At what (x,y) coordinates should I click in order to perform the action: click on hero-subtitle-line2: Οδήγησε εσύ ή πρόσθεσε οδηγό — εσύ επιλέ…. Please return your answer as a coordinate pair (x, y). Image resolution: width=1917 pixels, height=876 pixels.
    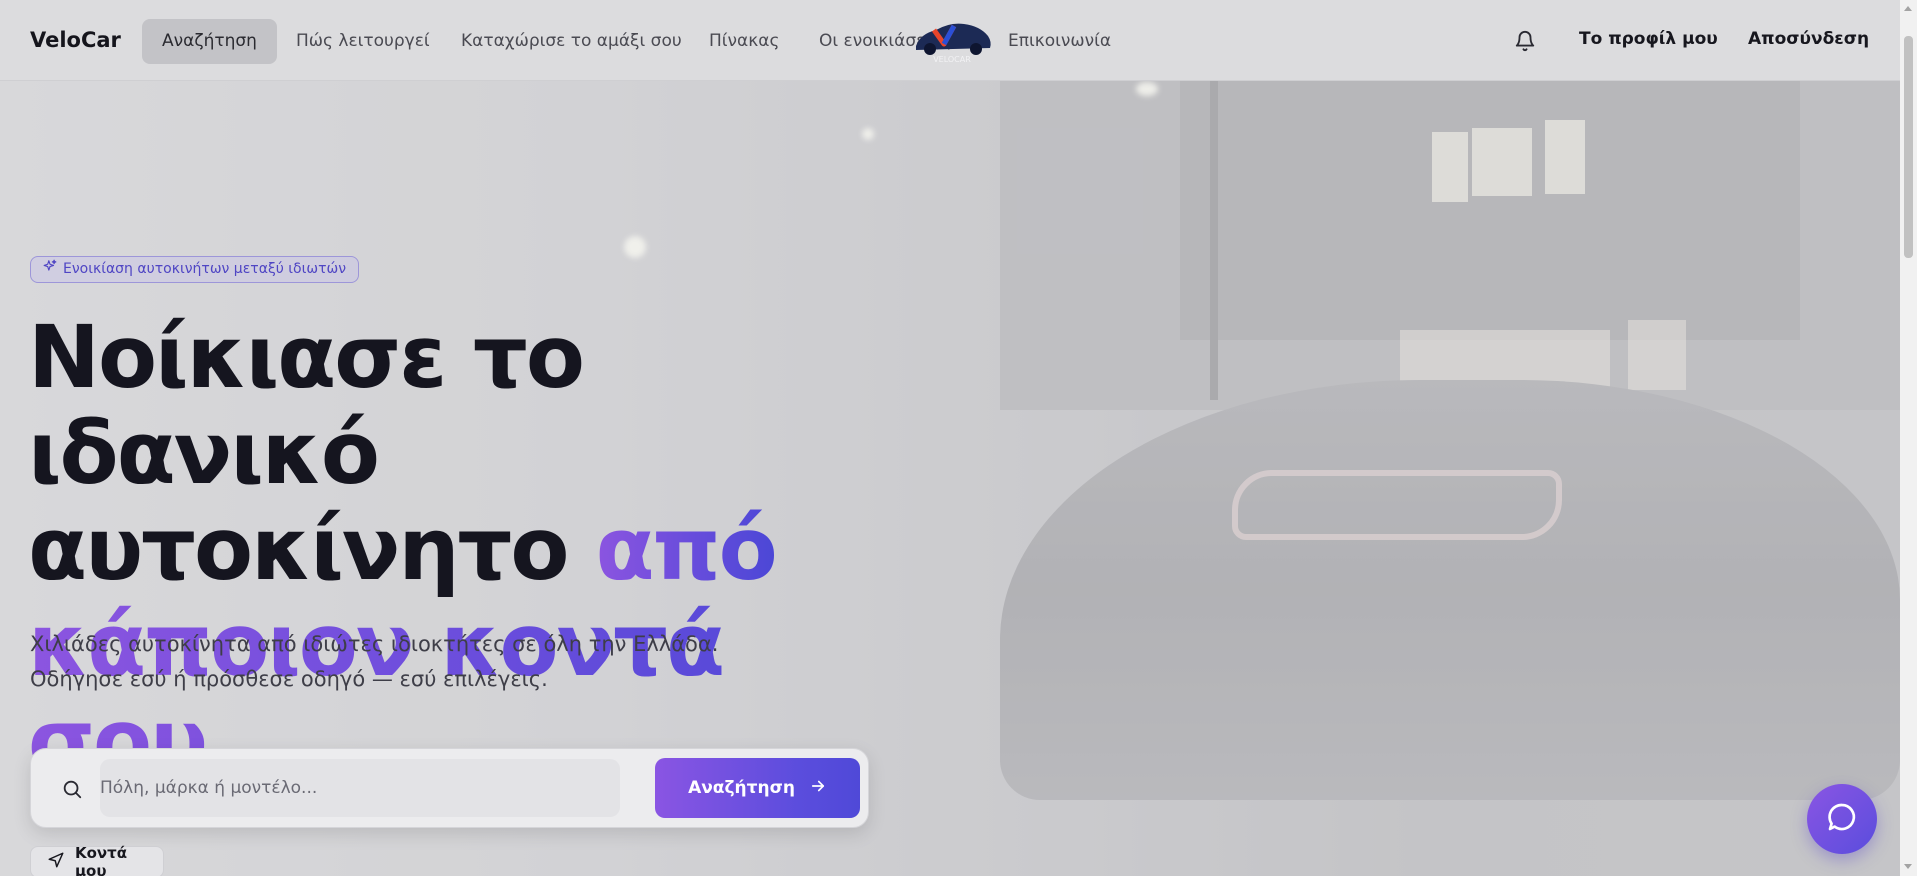
    Looking at the image, I should click on (289, 679).